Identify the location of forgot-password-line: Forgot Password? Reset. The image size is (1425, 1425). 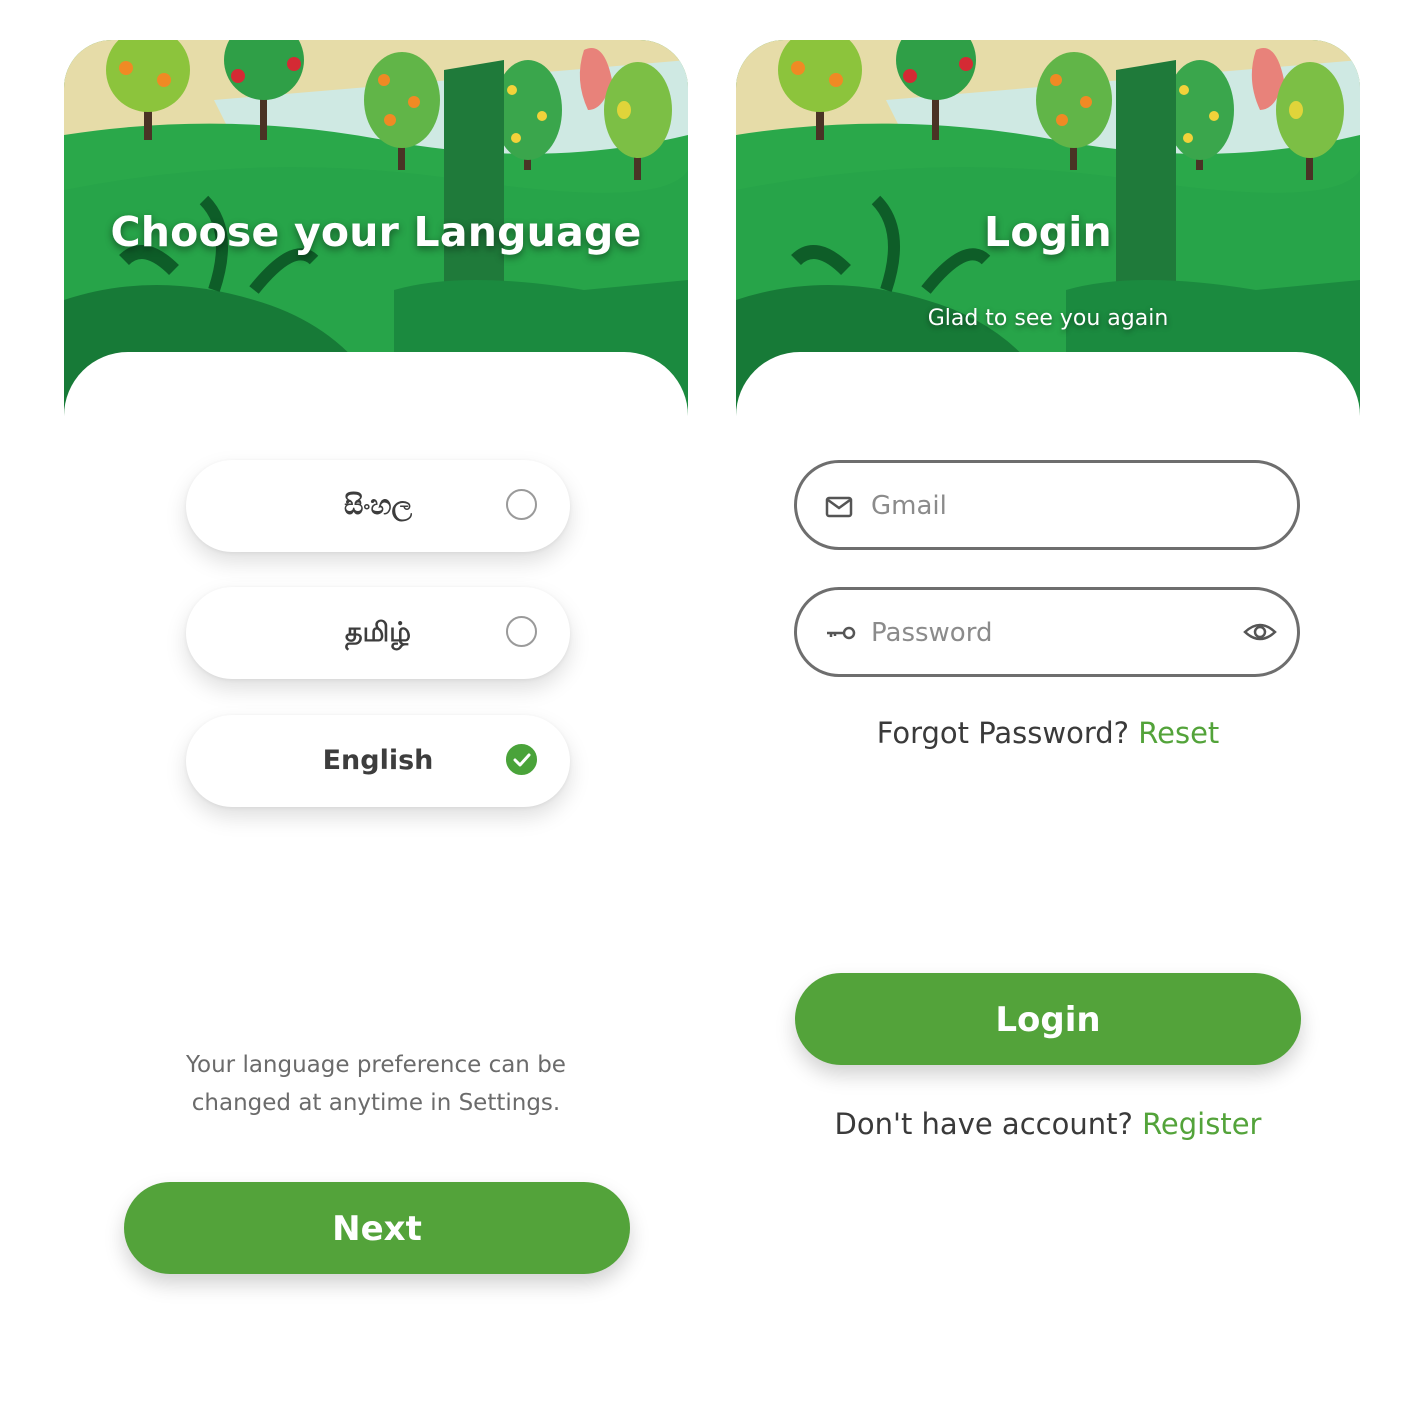
(1048, 733).